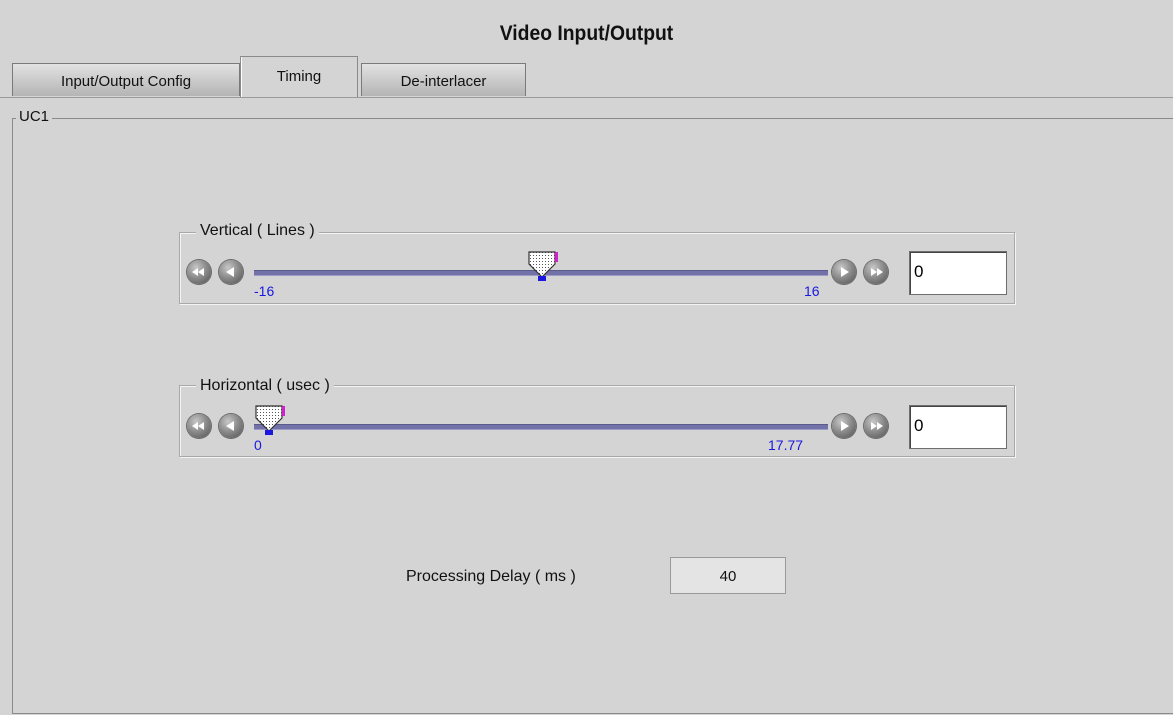 This screenshot has width=1173, height=715. What do you see at coordinates (586, 33) in the screenshot?
I see `window-title: Video Input/Output` at bounding box center [586, 33].